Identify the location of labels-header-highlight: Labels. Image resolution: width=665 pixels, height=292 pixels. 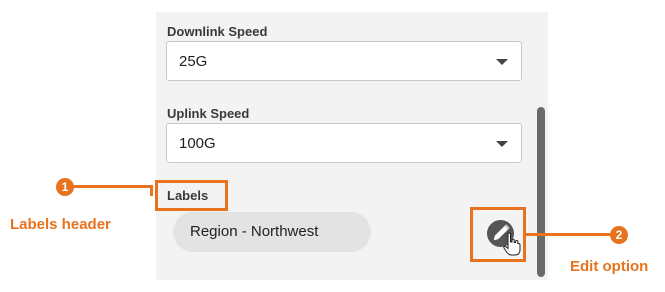
(191, 195).